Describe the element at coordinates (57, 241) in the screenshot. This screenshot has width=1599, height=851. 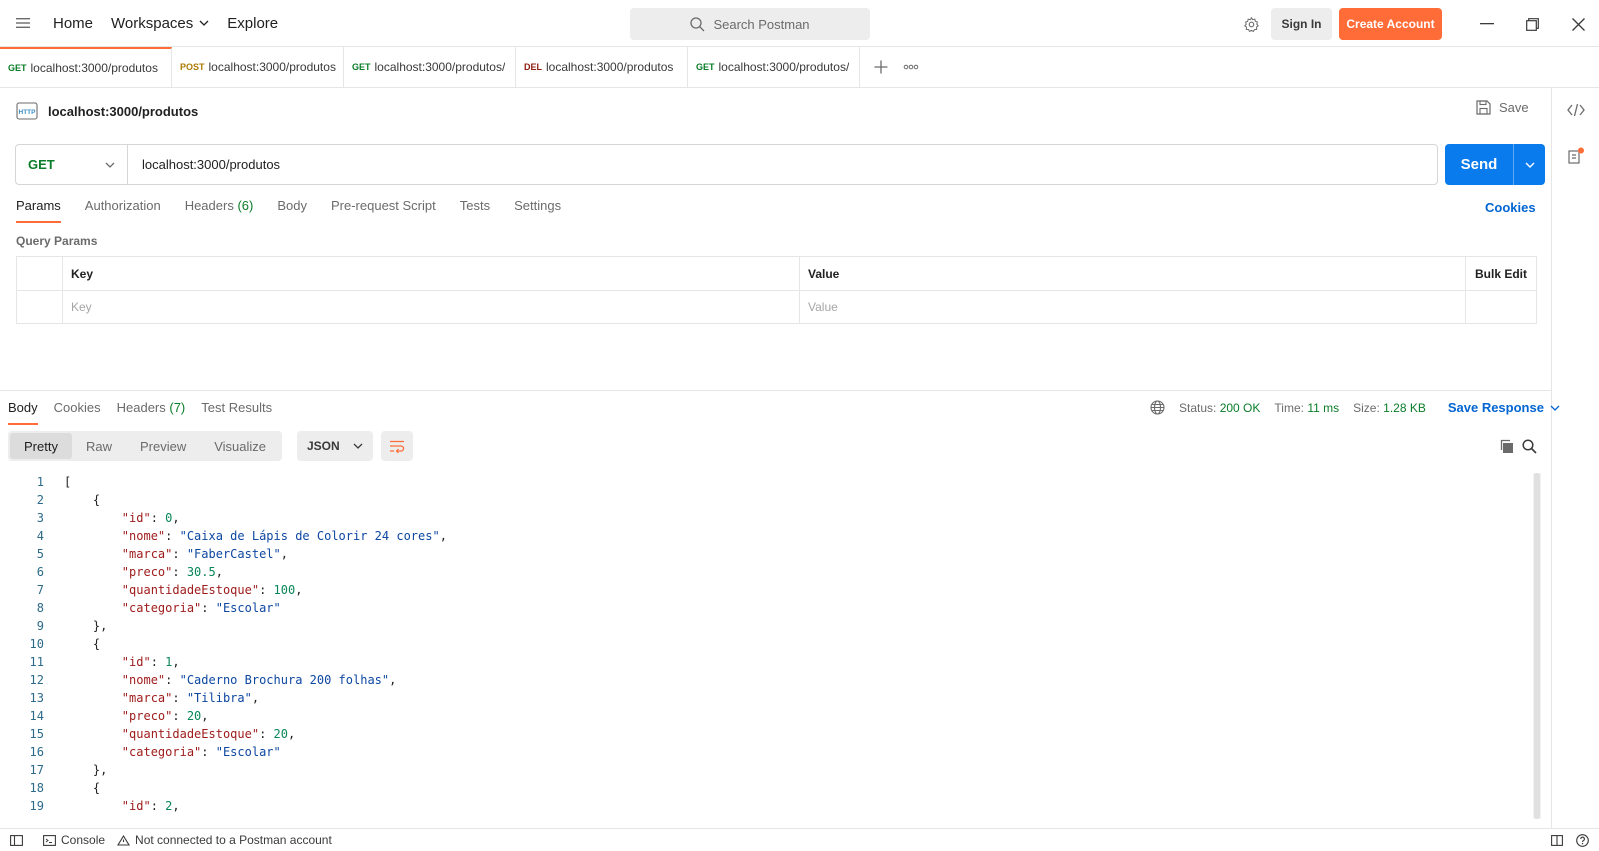
I see `query-params-label: Query Params` at that location.